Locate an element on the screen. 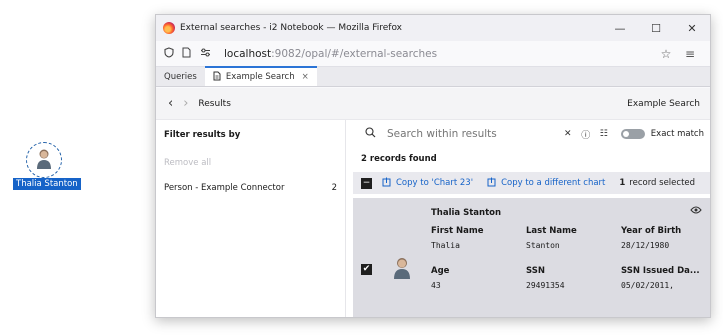 The width and height of the screenshot is (723, 336). bookmark-star-icon: ☆ is located at coordinates (666, 54).